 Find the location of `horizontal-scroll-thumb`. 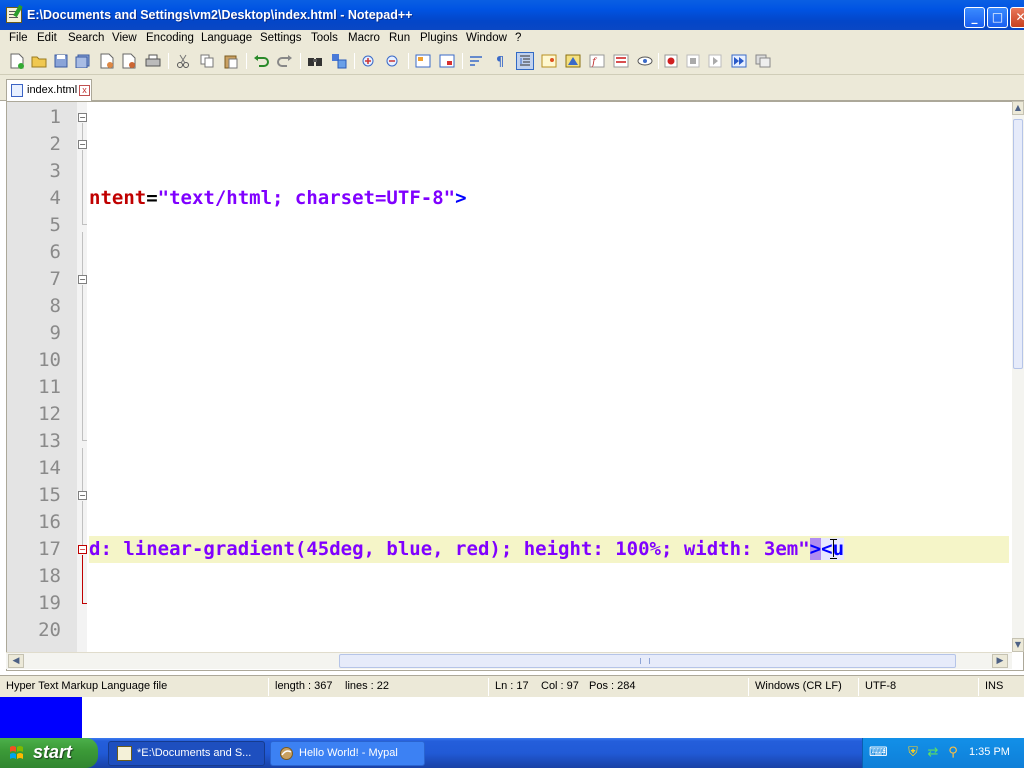

horizontal-scroll-thumb is located at coordinates (647, 661).